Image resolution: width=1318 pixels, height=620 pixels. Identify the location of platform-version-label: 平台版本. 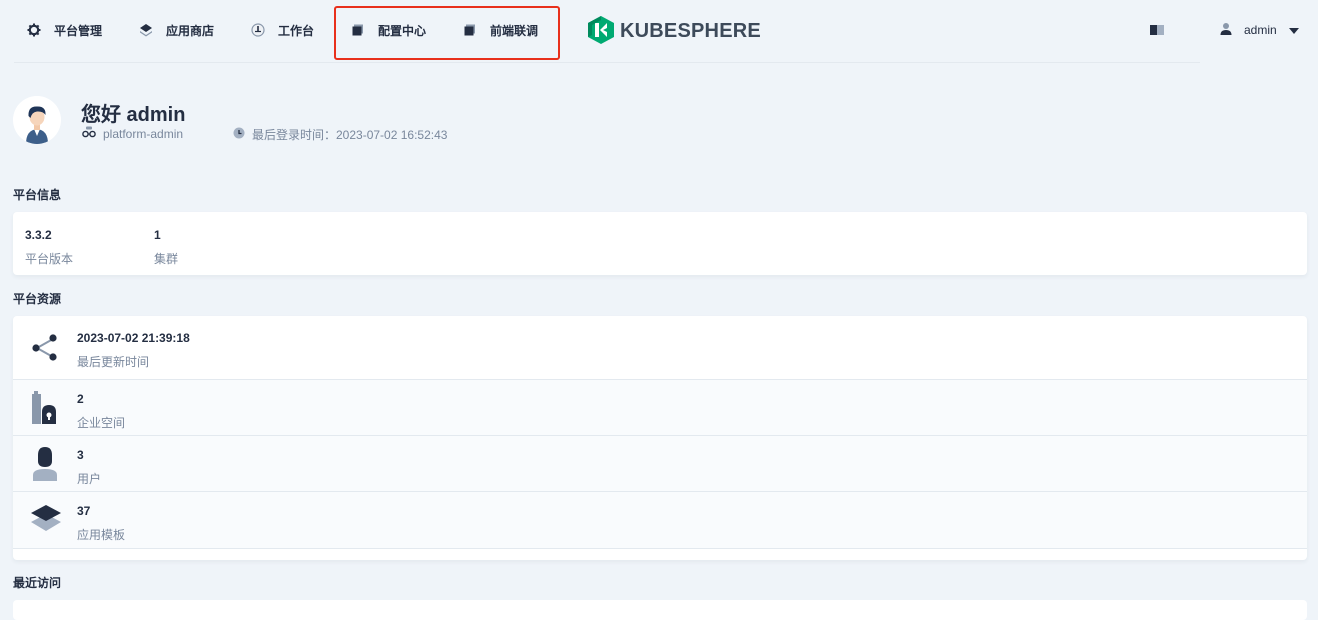
(49, 259).